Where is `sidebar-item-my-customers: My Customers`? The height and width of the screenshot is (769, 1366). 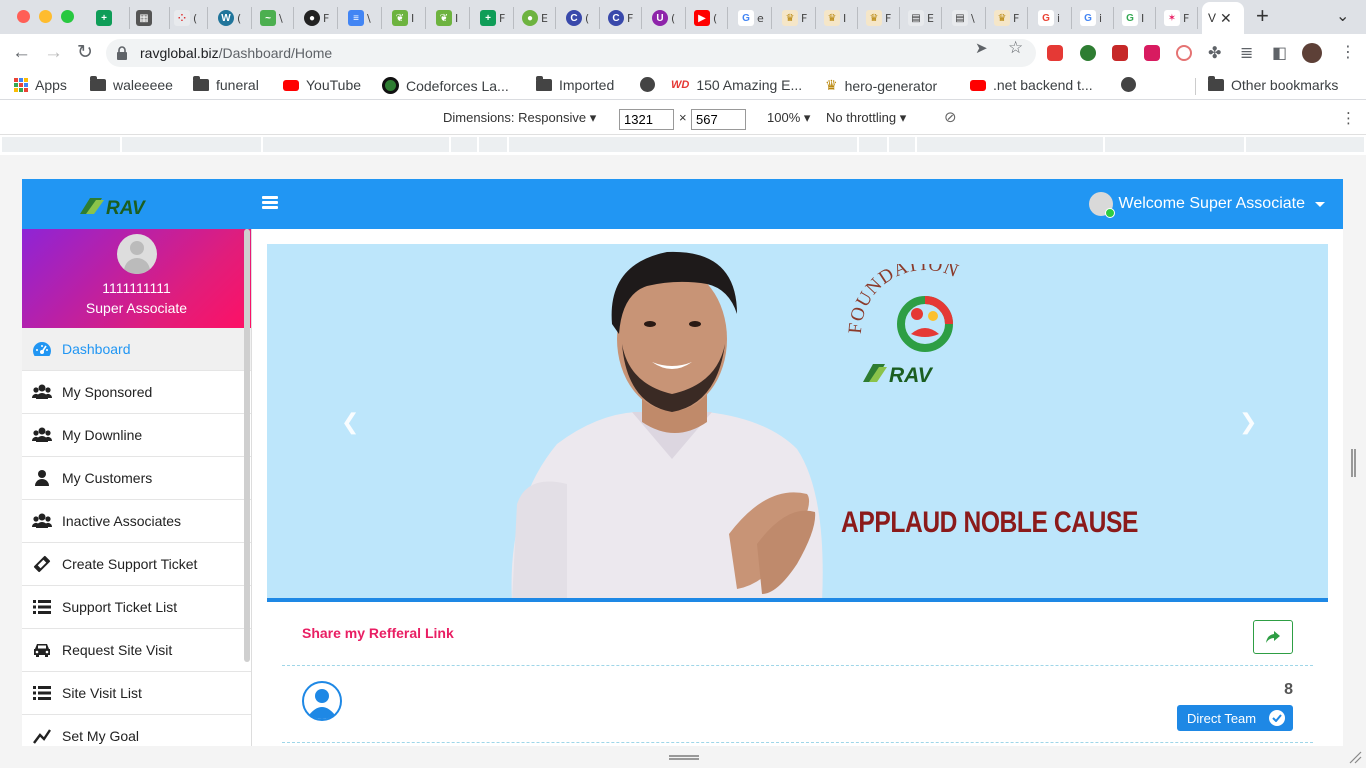
sidebar-item-my-customers: My Customers is located at coordinates (136, 478).